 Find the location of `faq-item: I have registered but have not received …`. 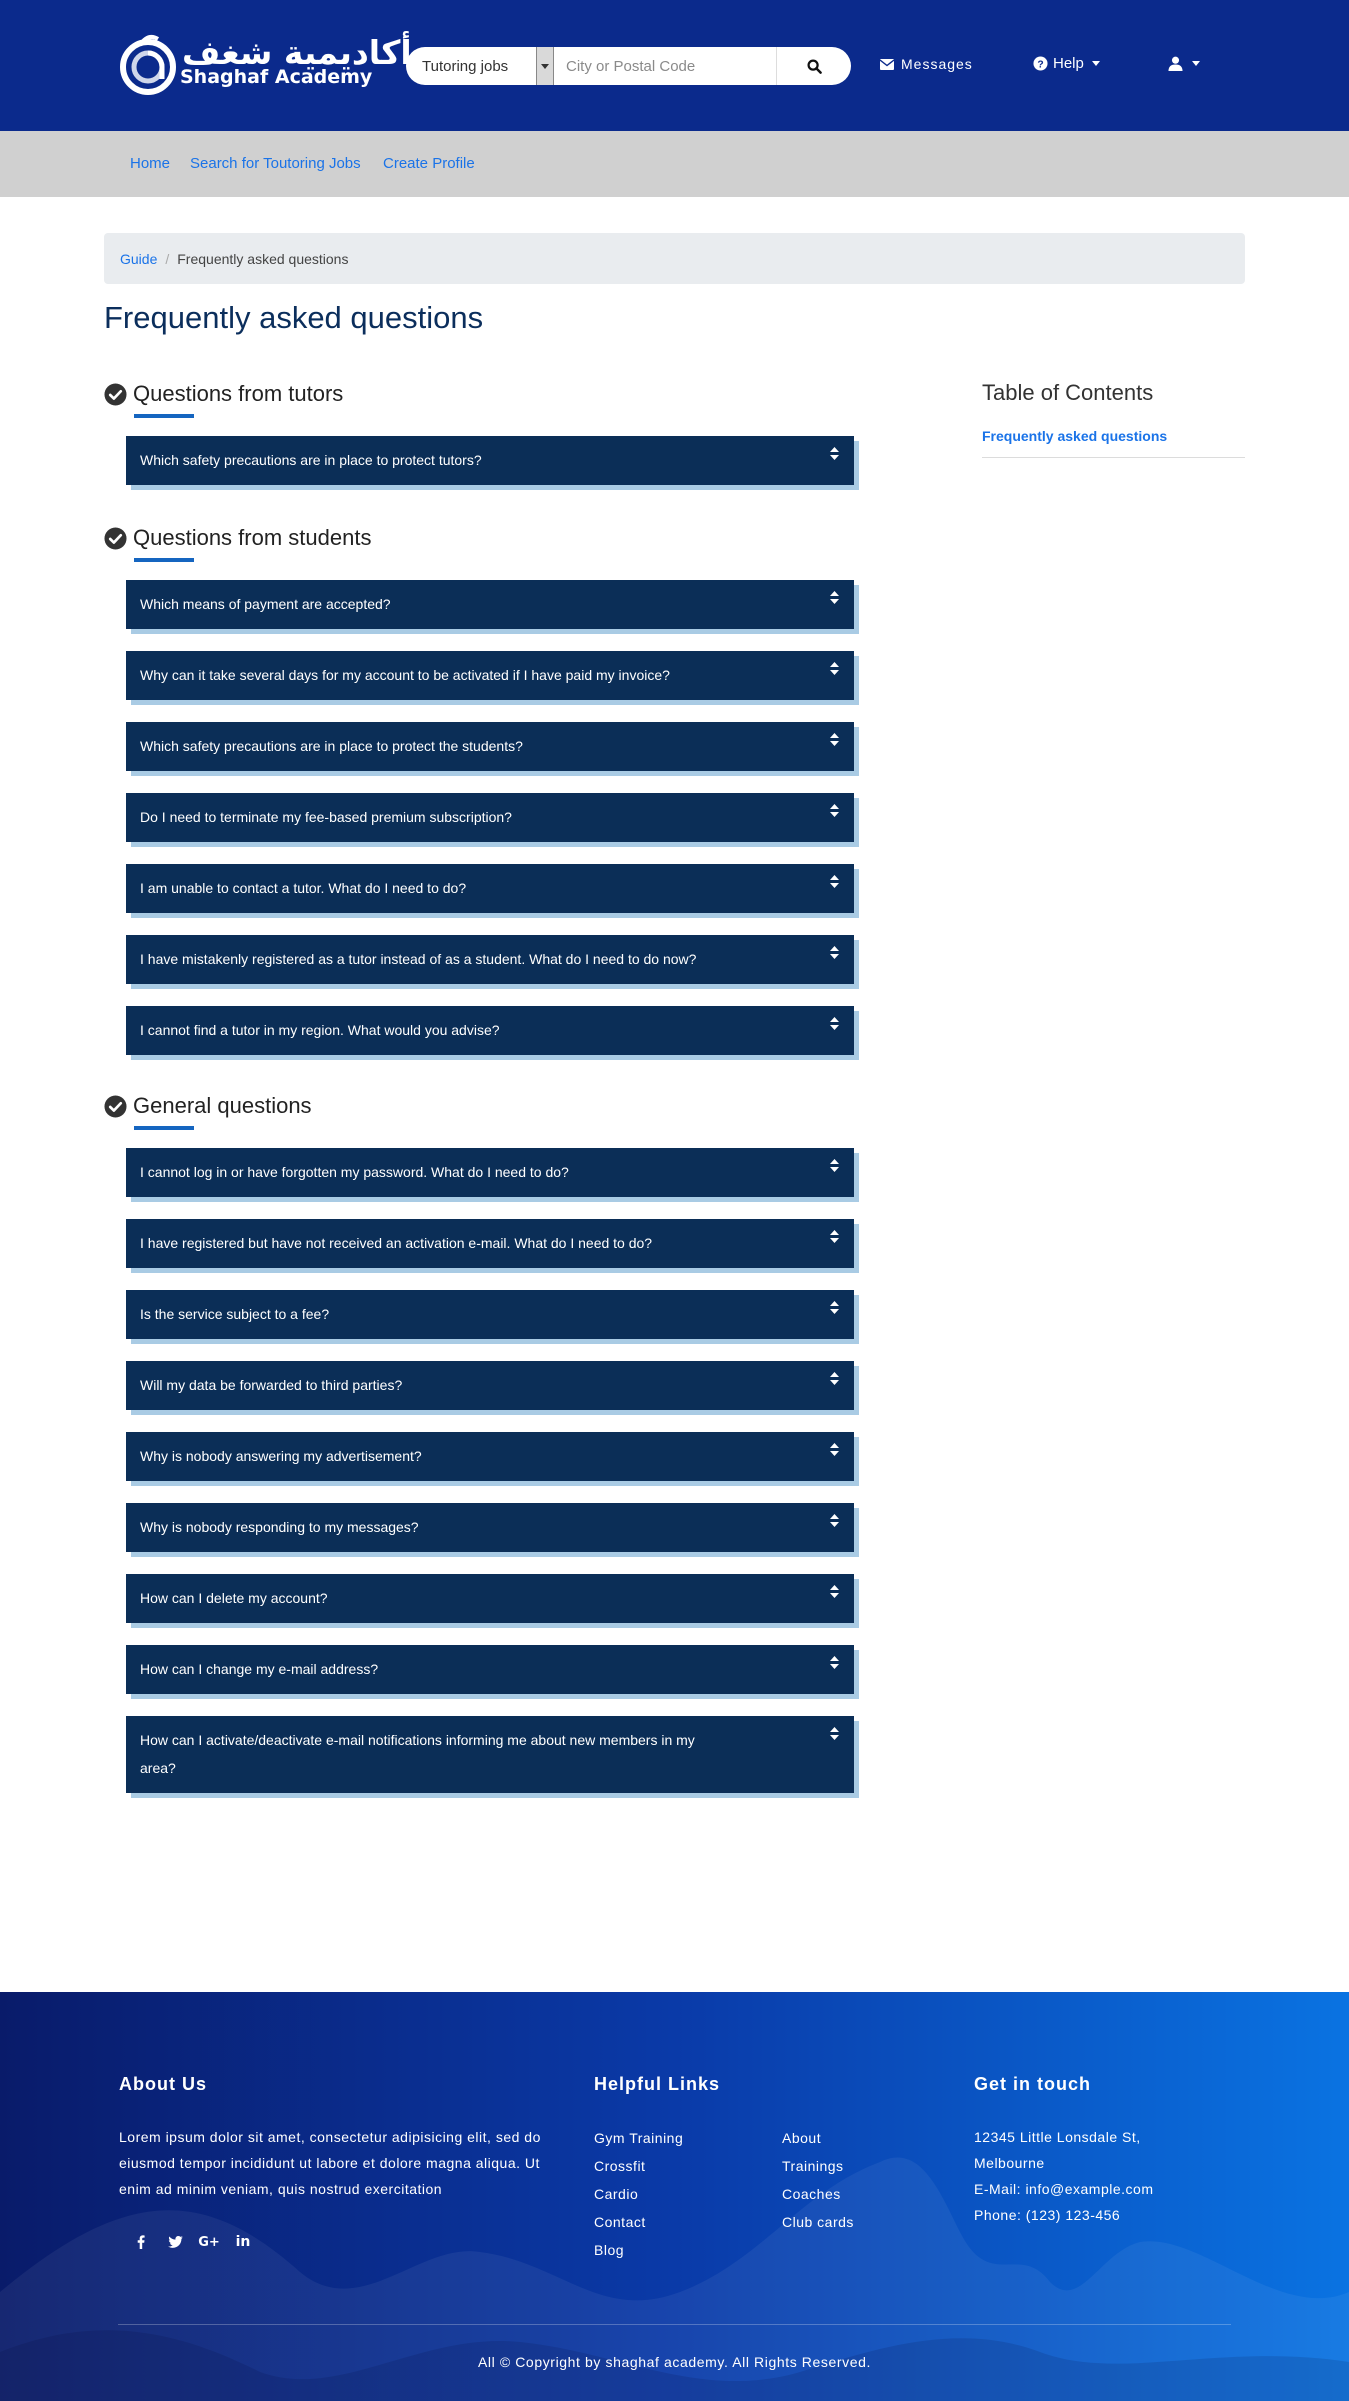

faq-item: I have registered but have not received … is located at coordinates (490, 1243).